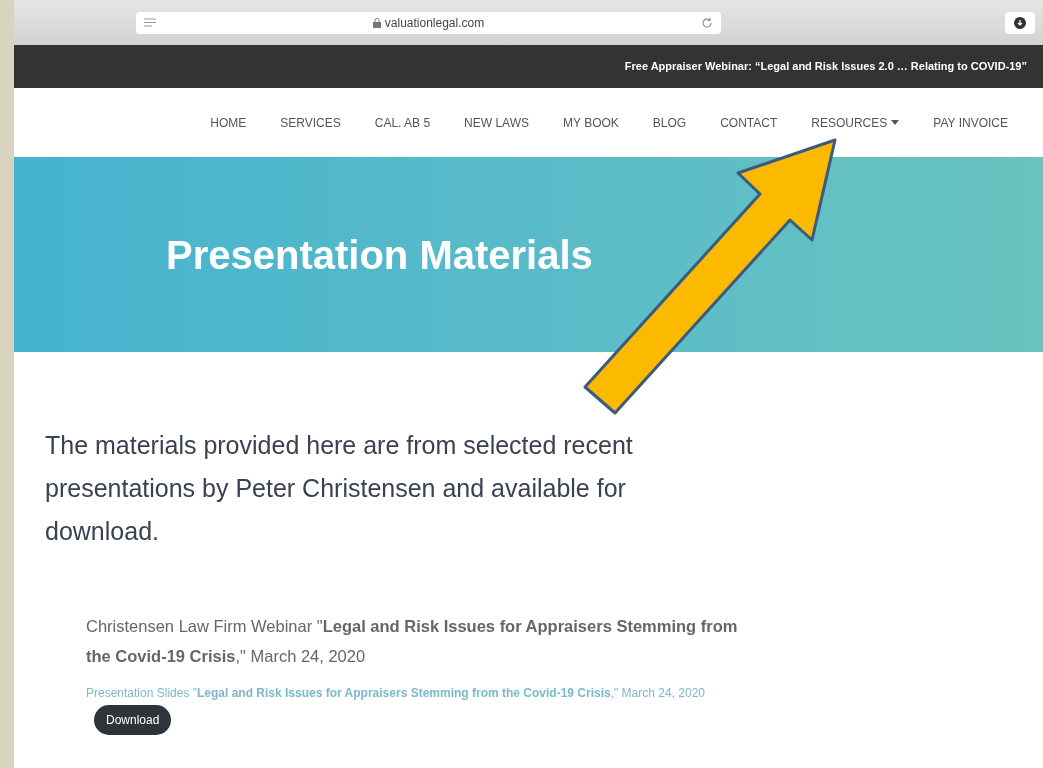  Describe the element at coordinates (310, 122) in the screenshot. I see `nav-link: SERVICES` at that location.